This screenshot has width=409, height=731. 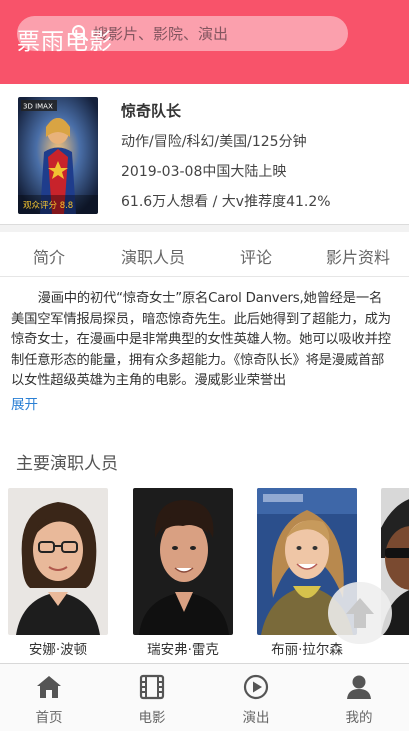 What do you see at coordinates (256, 256) in the screenshot?
I see `tab-reviews: 评论` at bounding box center [256, 256].